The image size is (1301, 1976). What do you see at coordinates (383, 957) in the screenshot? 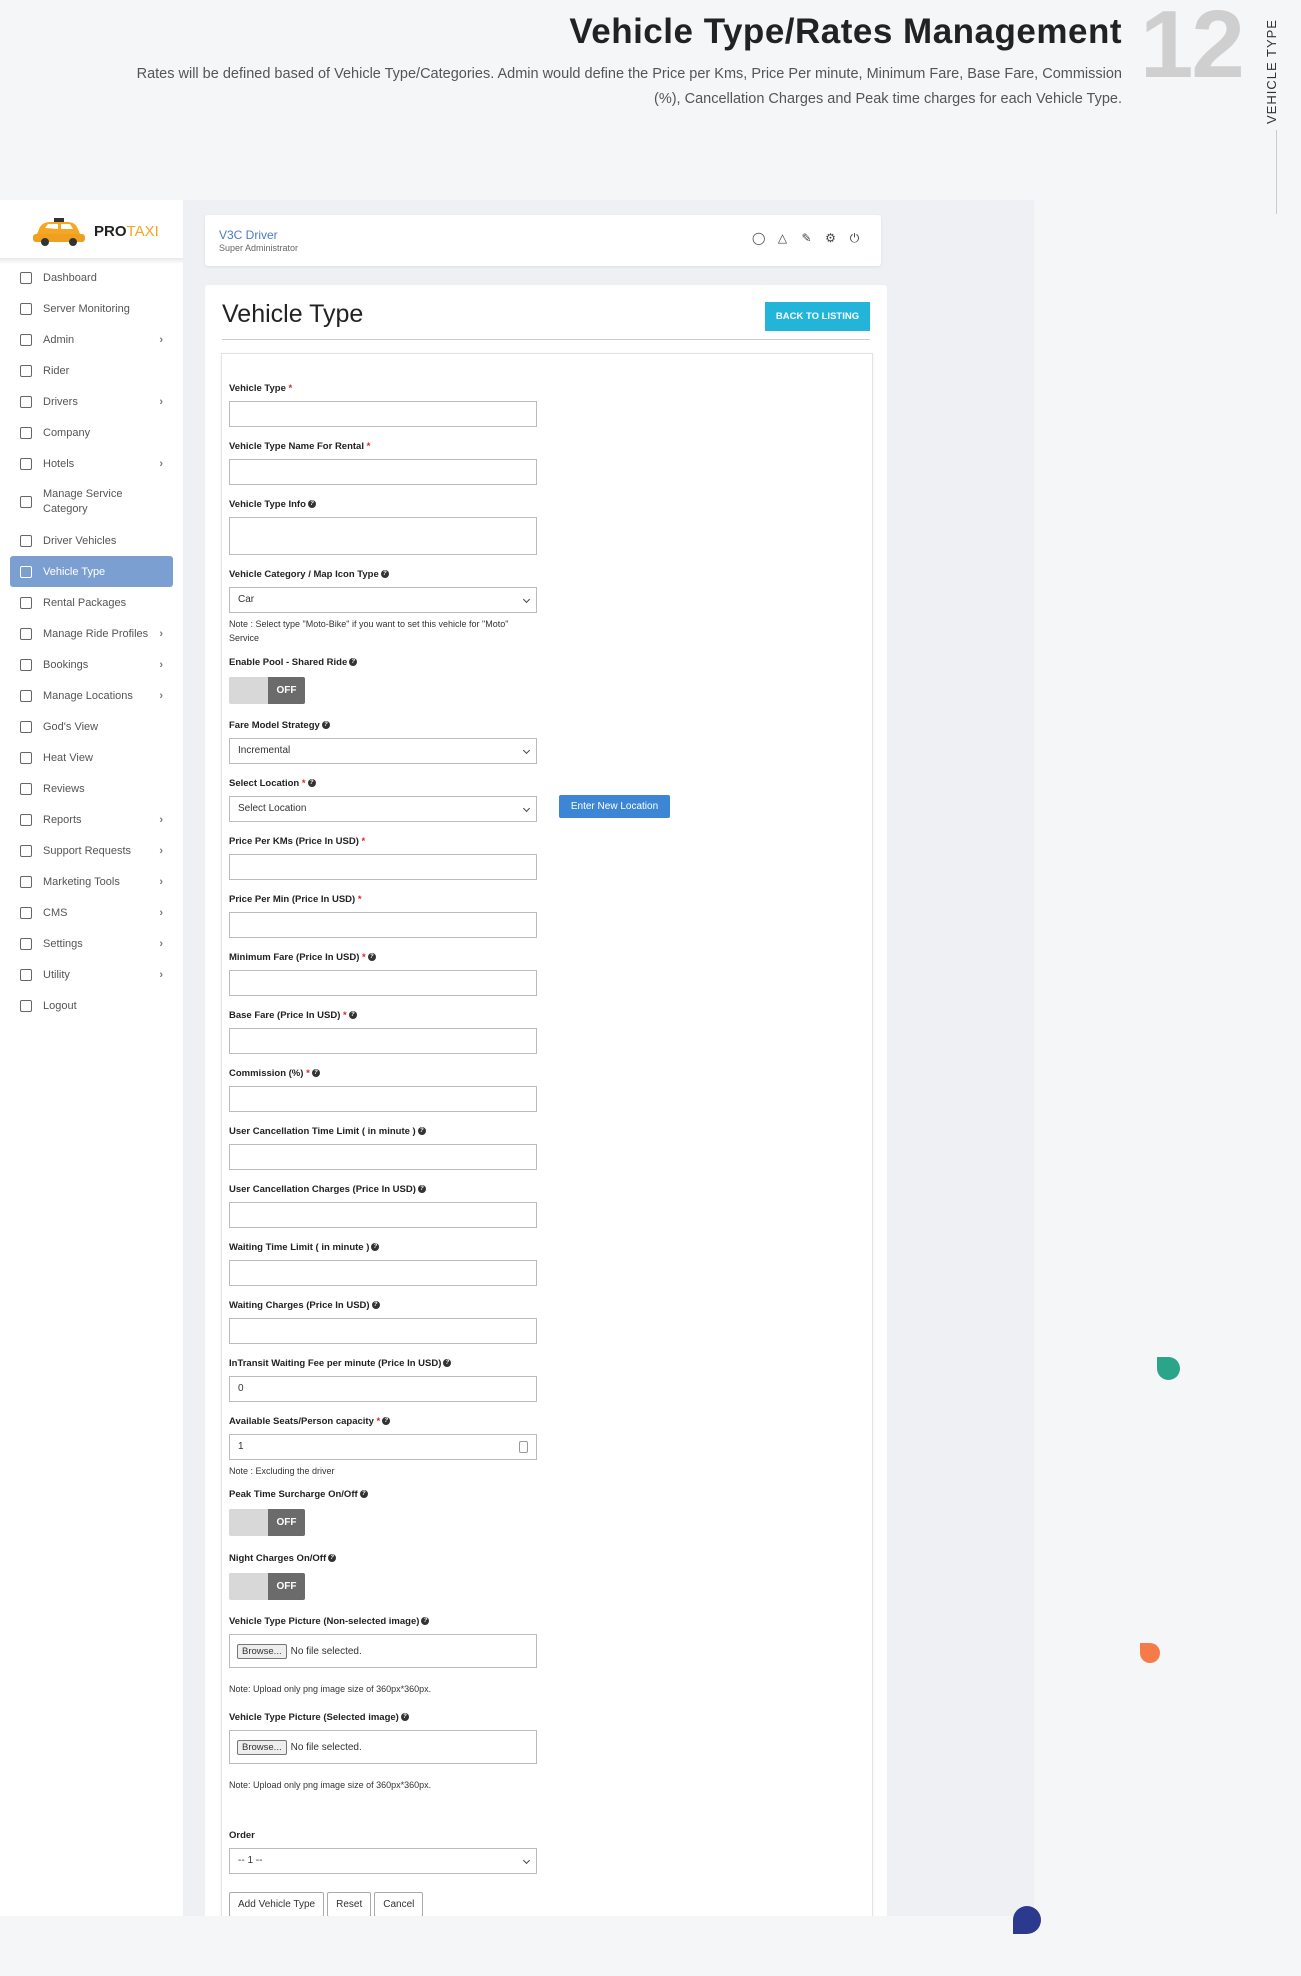
I see `field-label: Minimum Fare (Price In USD) *?` at bounding box center [383, 957].